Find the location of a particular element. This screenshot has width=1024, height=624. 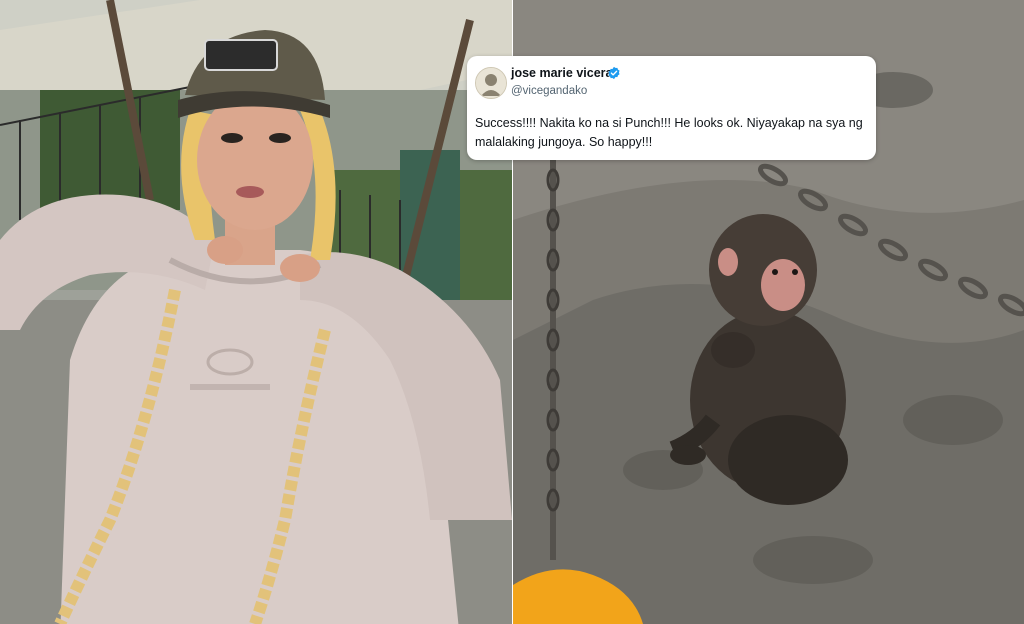

display-name: jose marie viceral is located at coordinates (563, 73).